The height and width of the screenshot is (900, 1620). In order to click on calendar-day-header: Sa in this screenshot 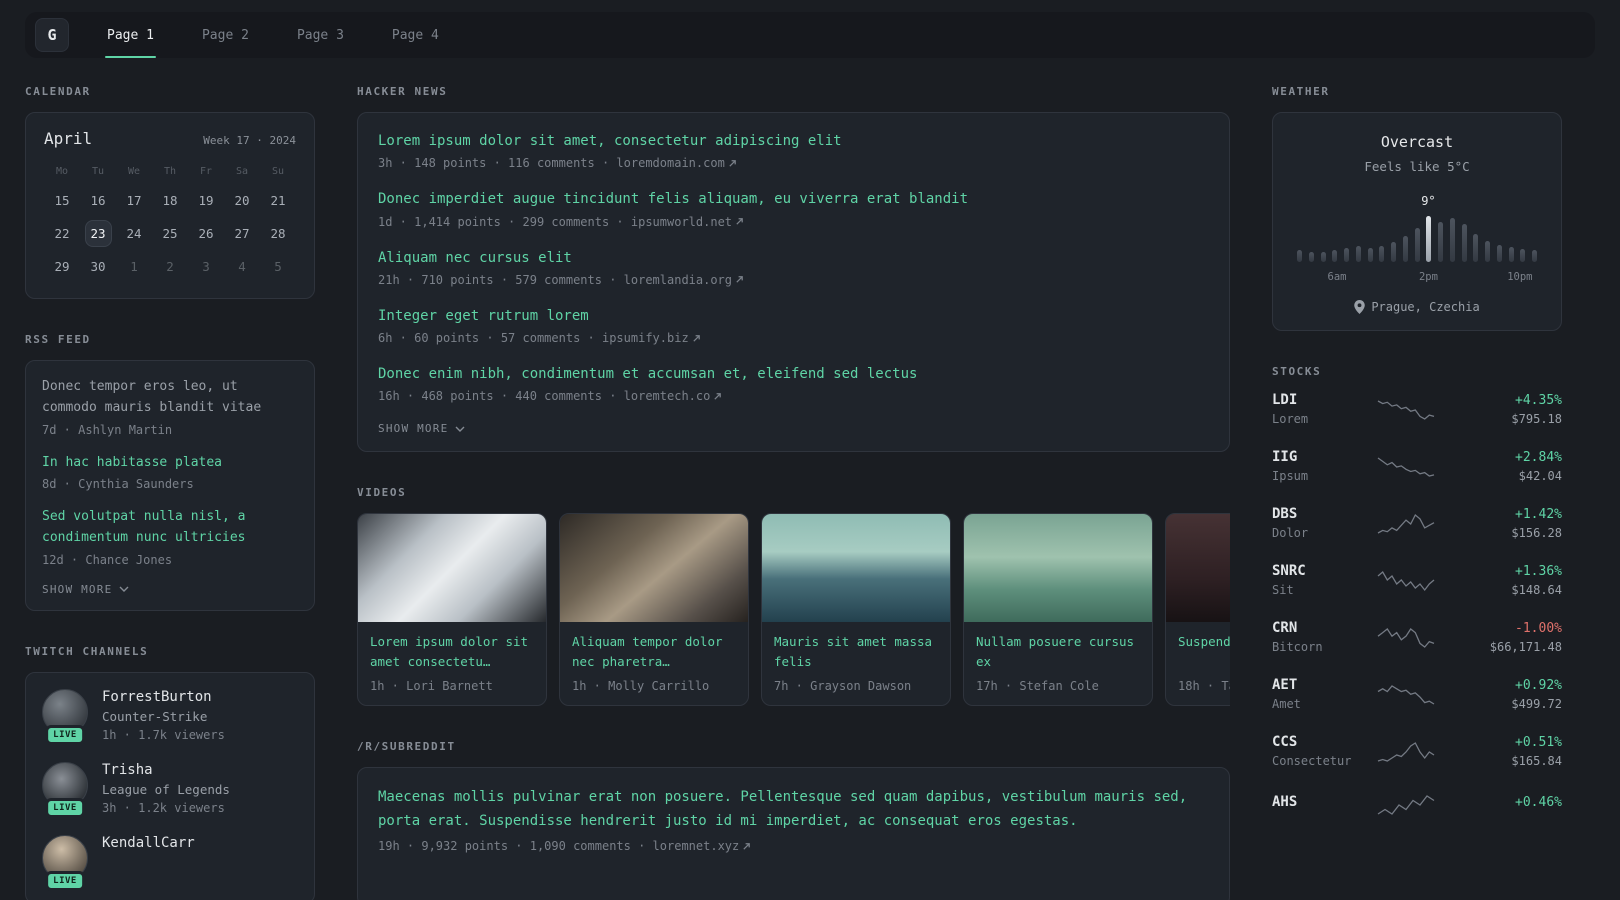, I will do `click(242, 171)`.